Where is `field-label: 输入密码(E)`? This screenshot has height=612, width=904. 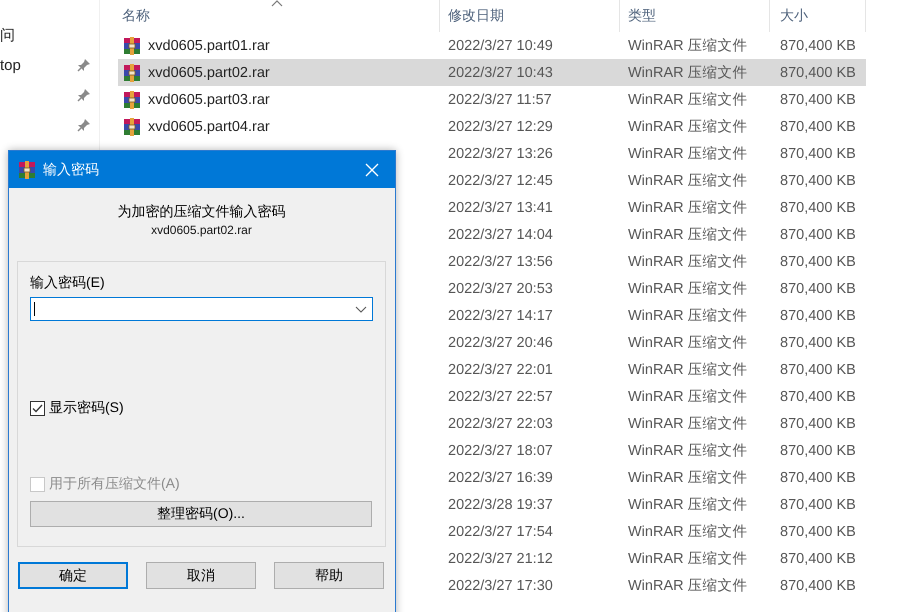
field-label: 输入密码(E) is located at coordinates (68, 283).